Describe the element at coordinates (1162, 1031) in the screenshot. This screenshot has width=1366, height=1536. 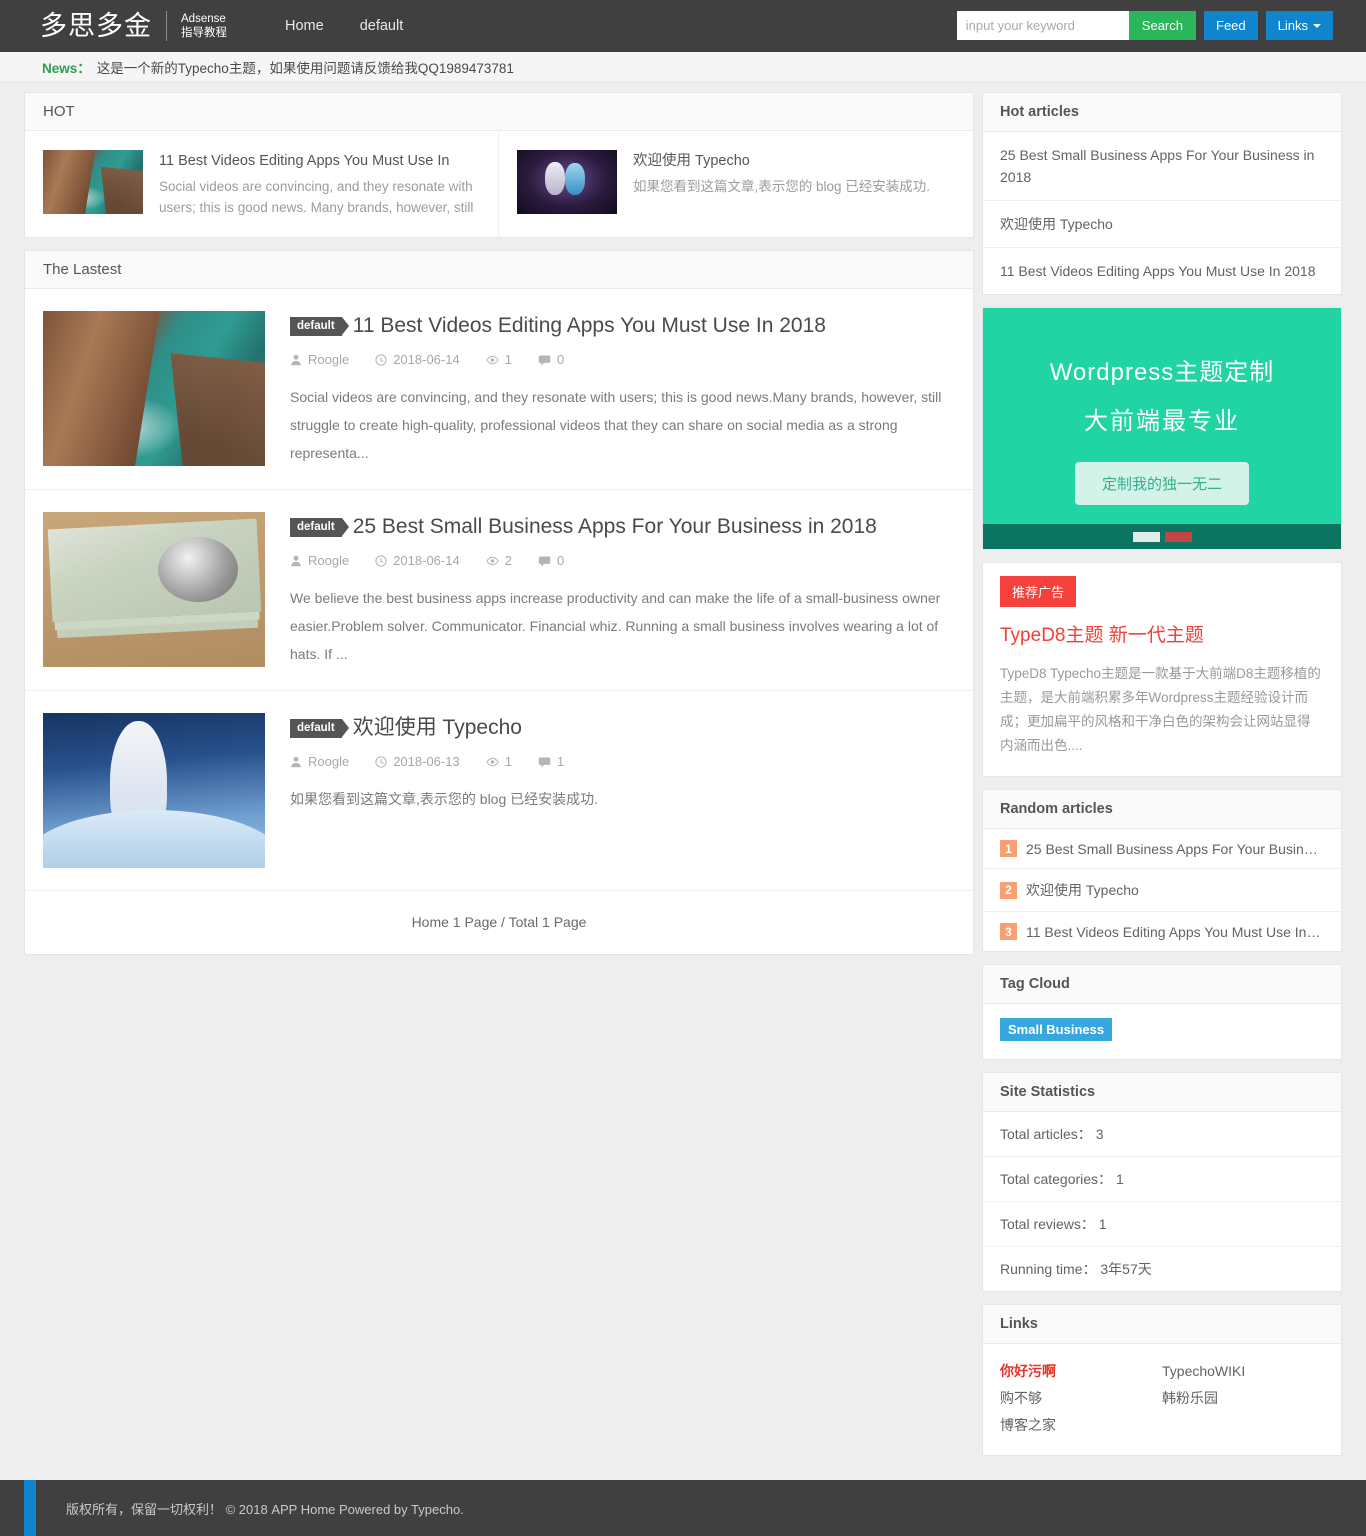
I see `tag-cloud-body: Small Business` at that location.